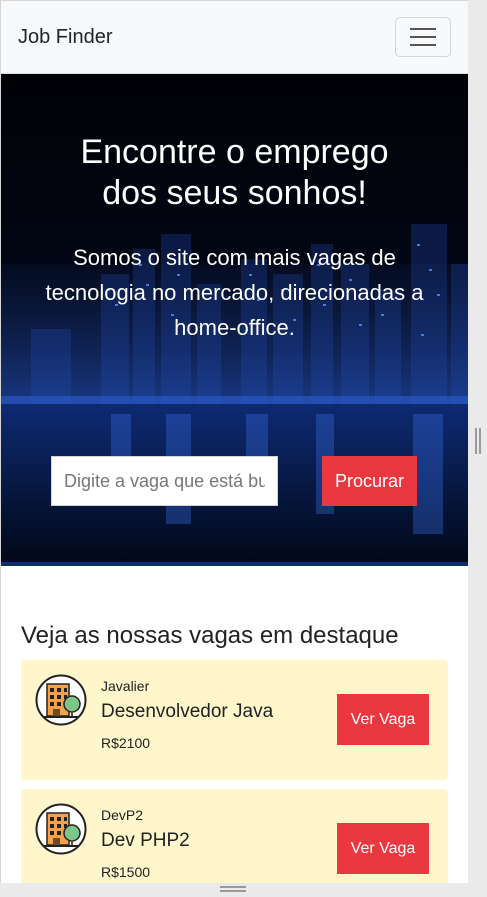 This screenshot has width=487, height=897. Describe the element at coordinates (234, 37) in the screenshot. I see `navbar: Job Finder` at that location.